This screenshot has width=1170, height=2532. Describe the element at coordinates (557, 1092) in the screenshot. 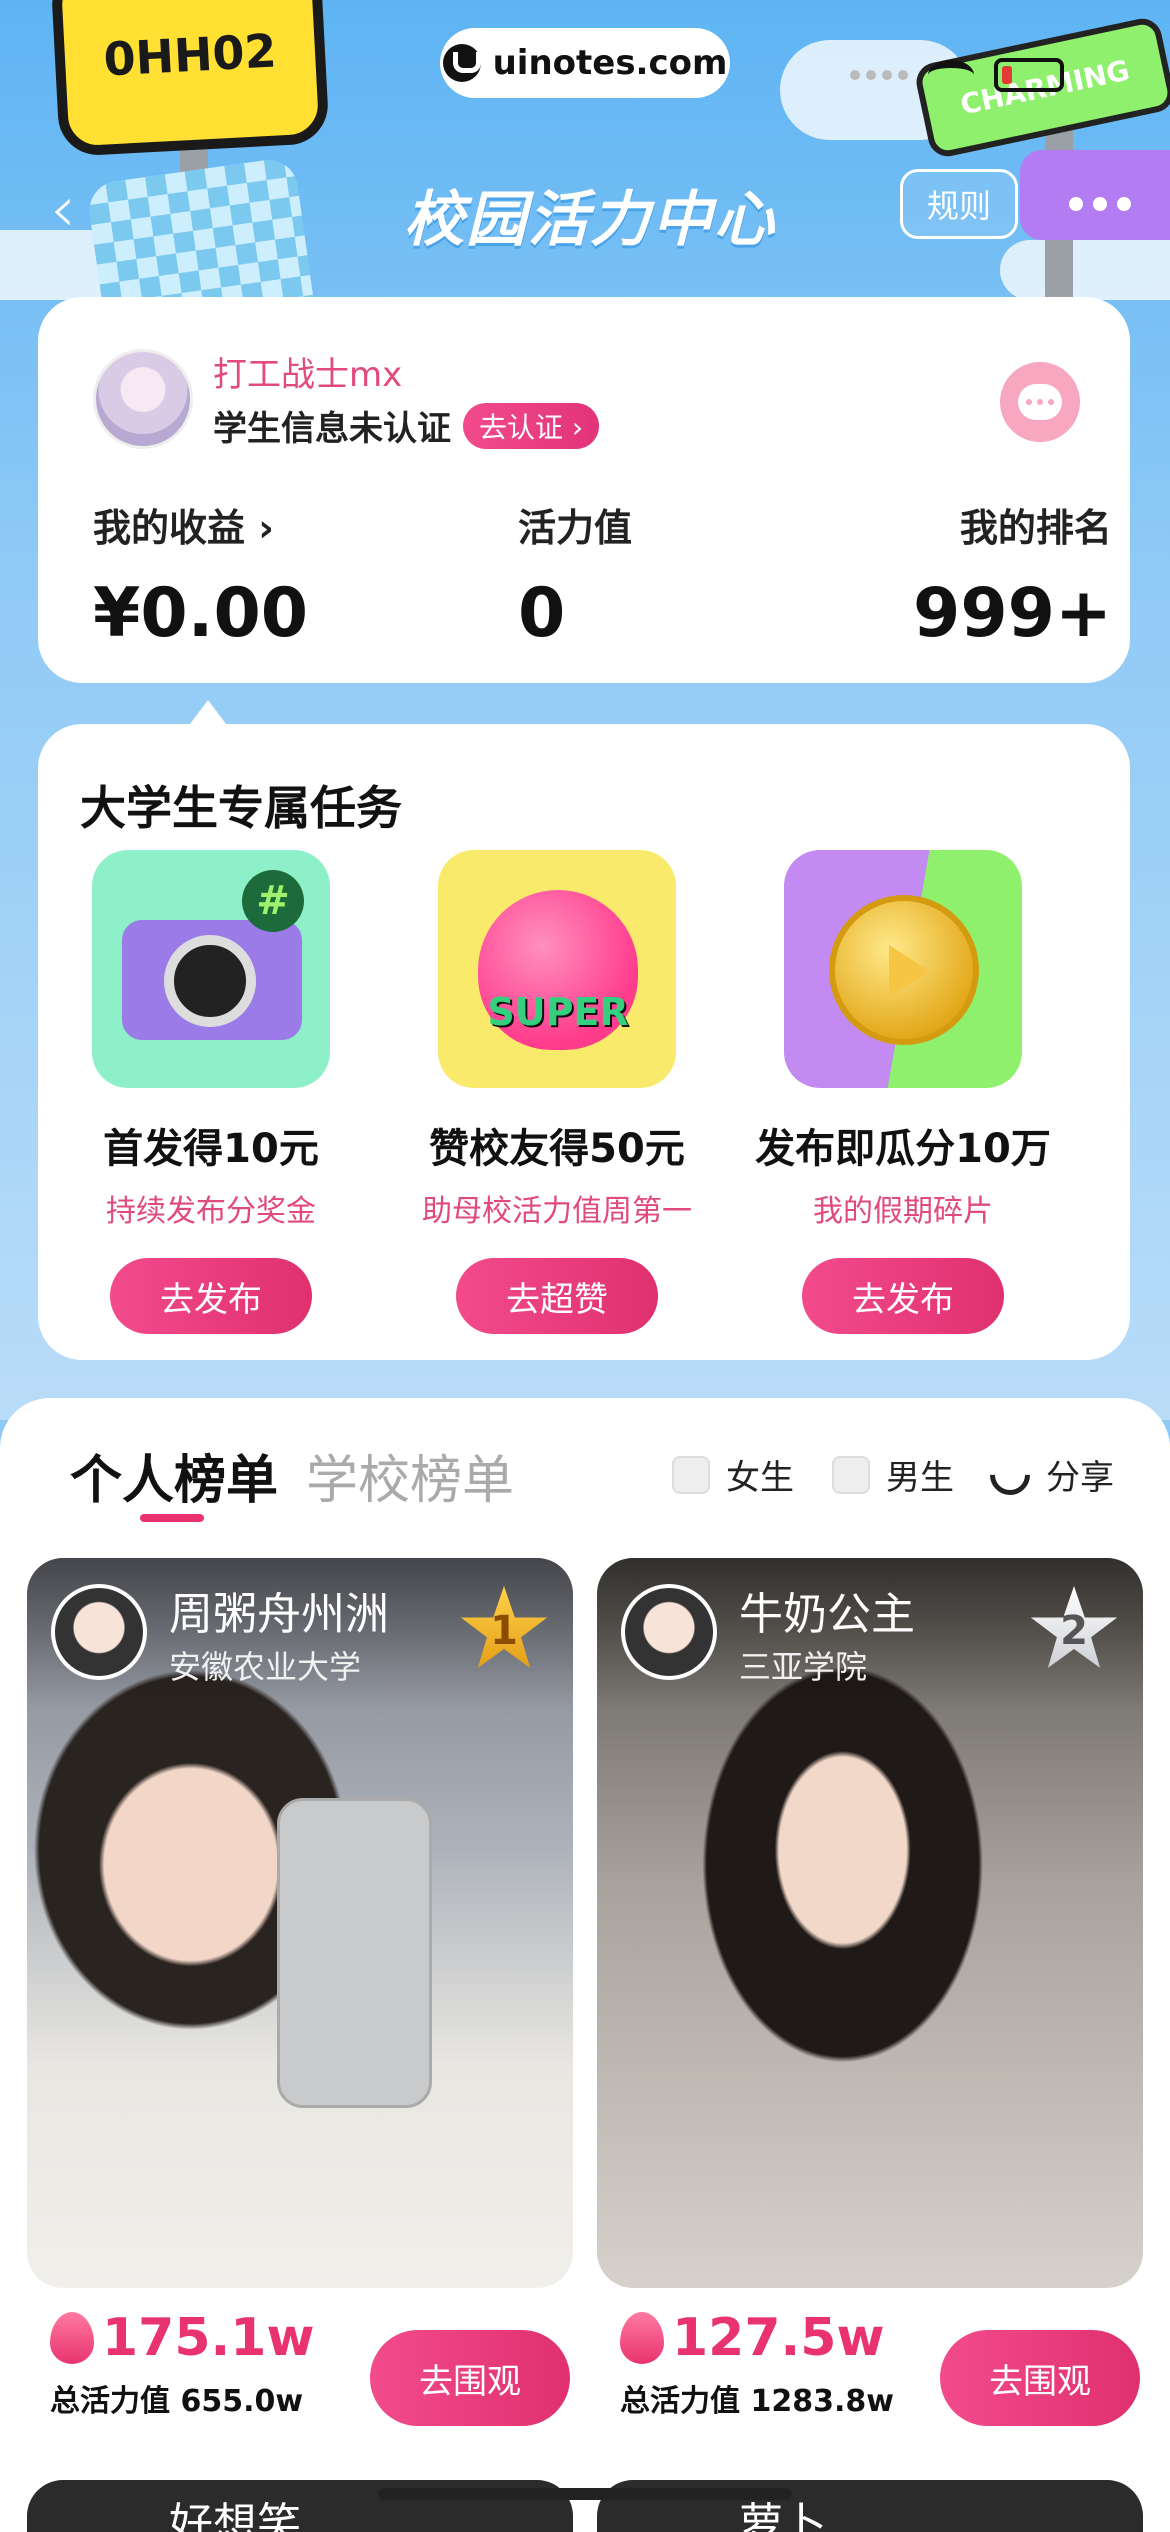

I see `task-item: SUPER 赞校友得50元 助母校活力值周第一 去超赞` at that location.